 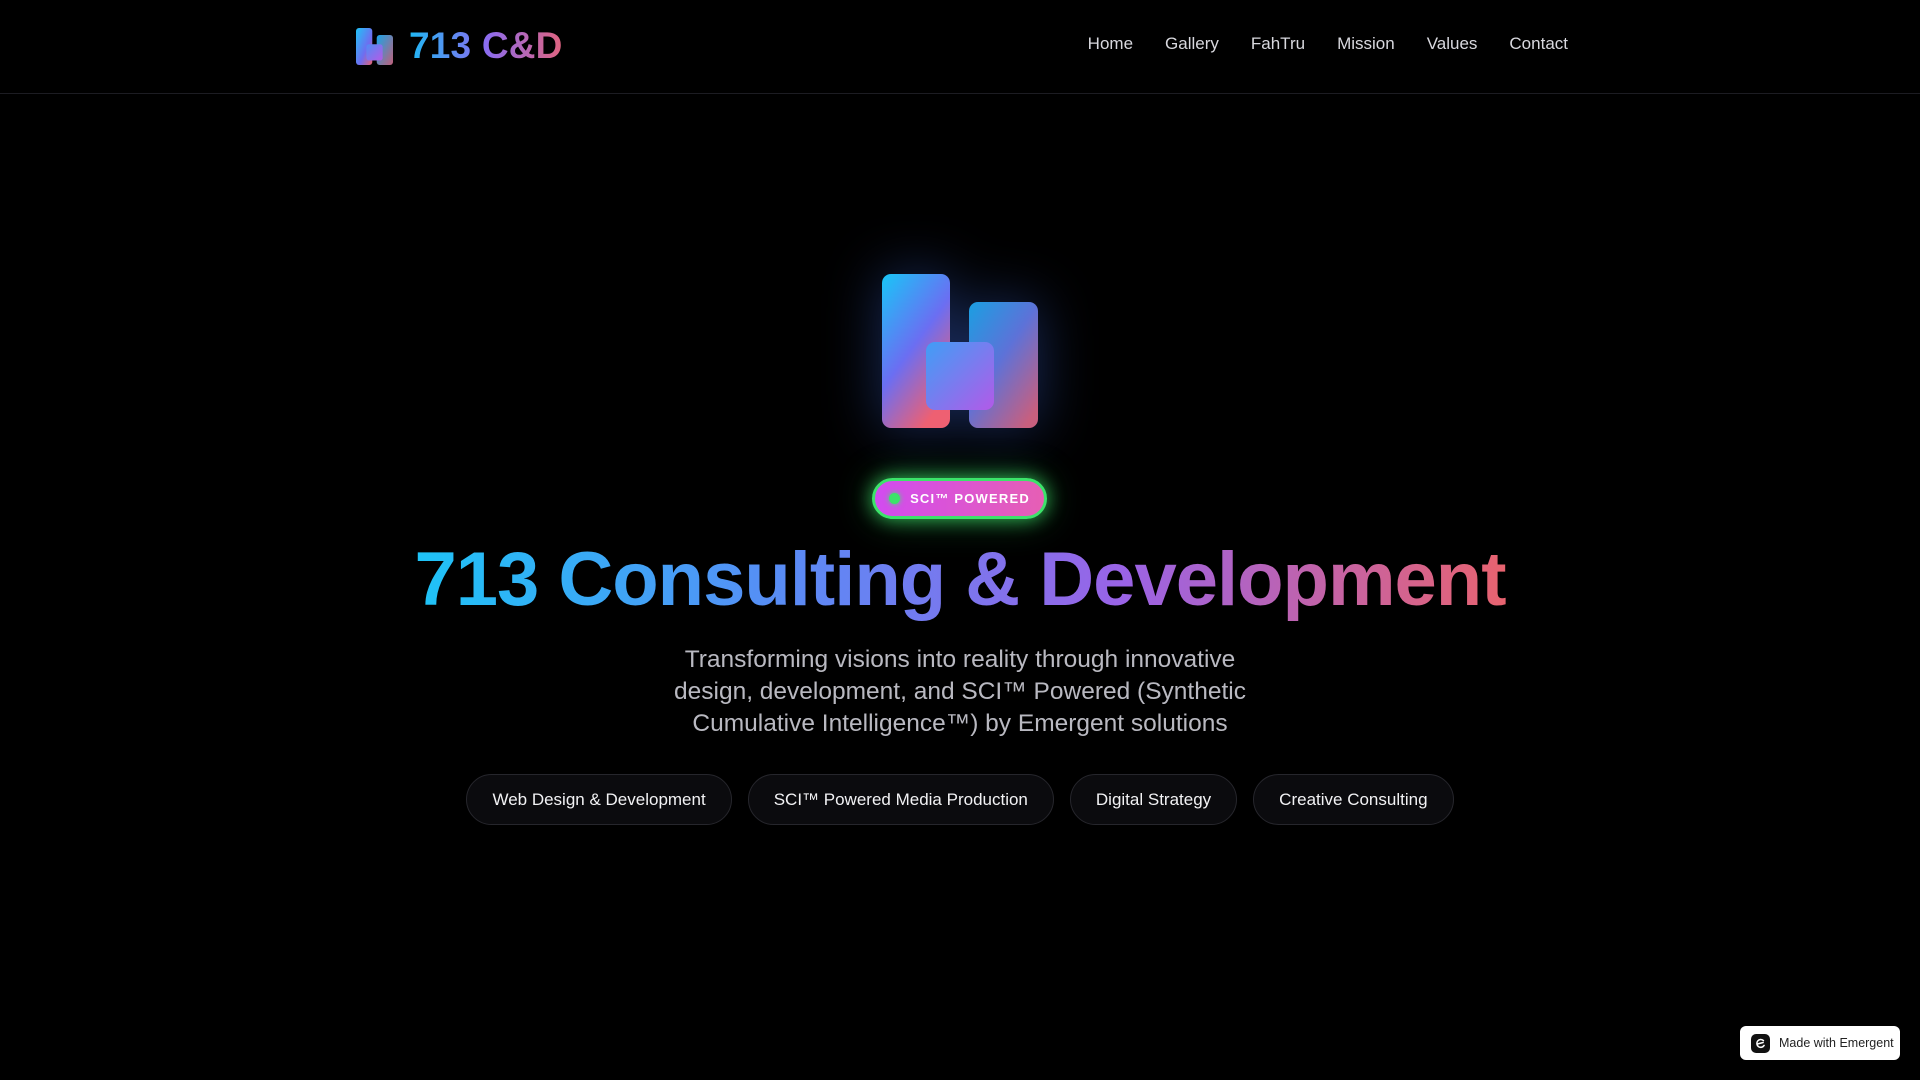 I want to click on hero-title-text: 713 Consulting & Development, so click(x=960, y=579).